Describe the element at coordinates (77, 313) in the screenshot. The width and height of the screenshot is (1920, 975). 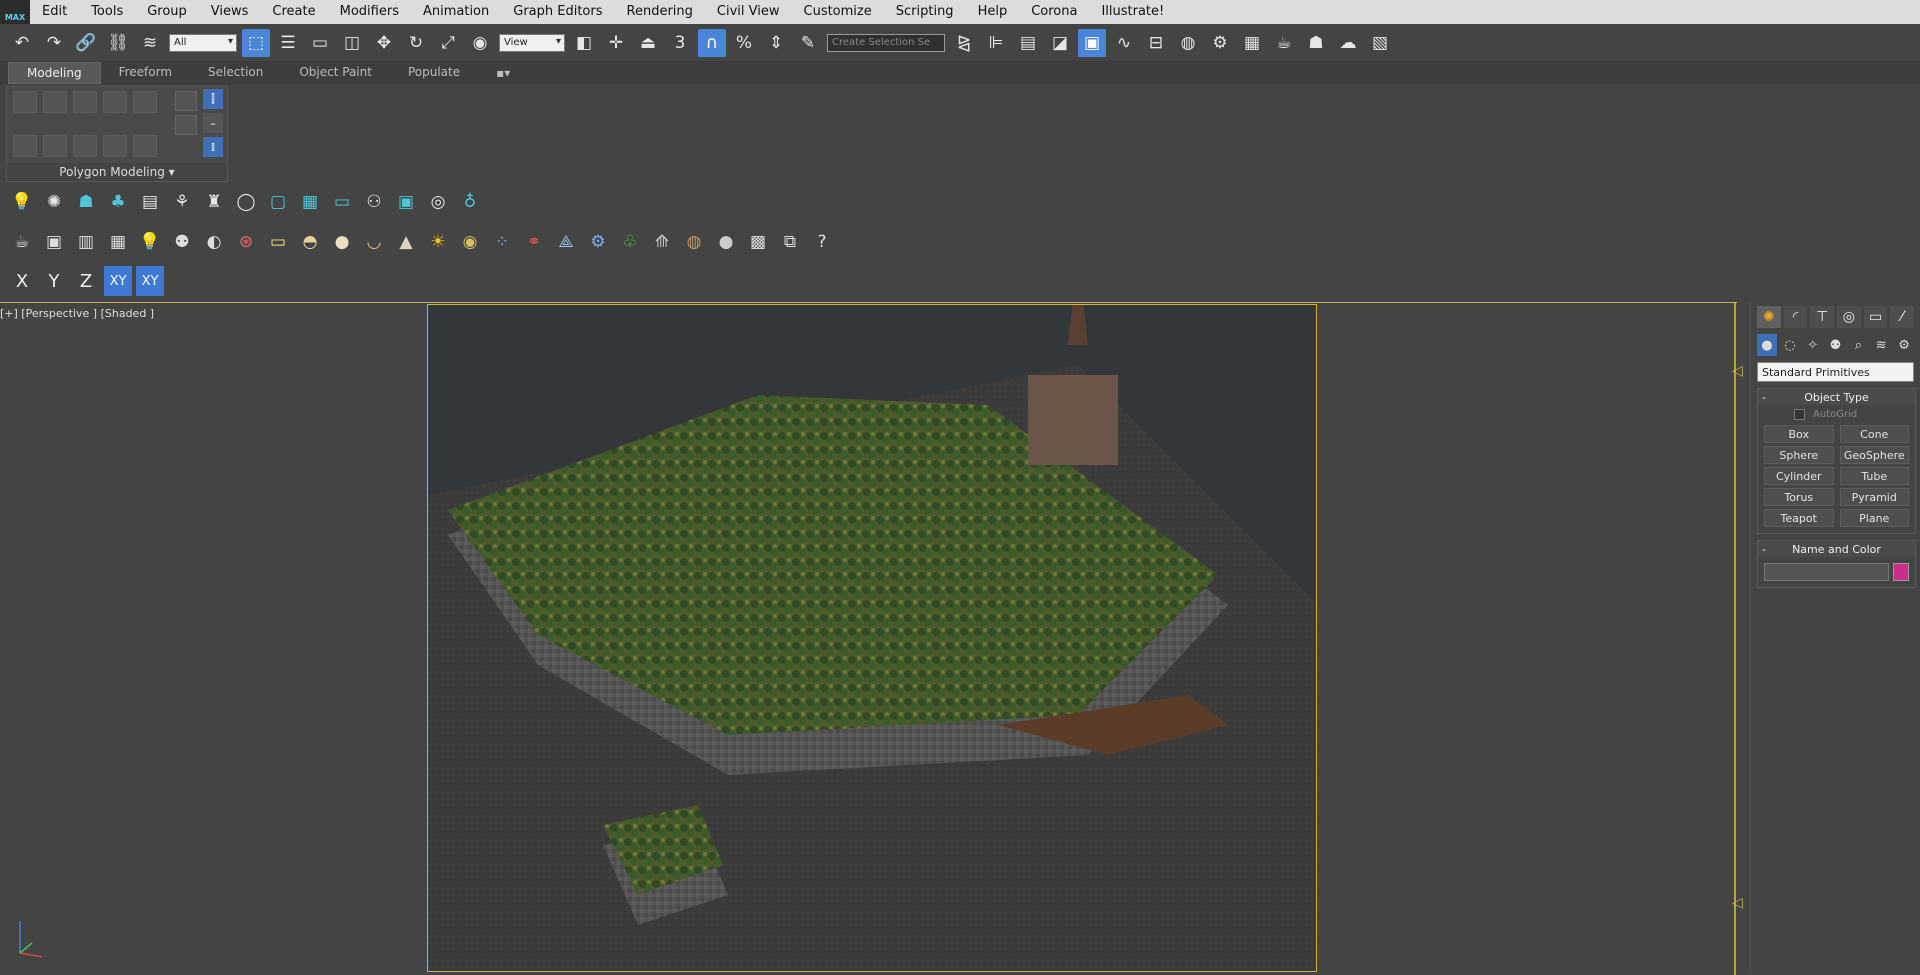
I see `viewport-label: [+] [Perspective ] [Shaded ]` at that location.